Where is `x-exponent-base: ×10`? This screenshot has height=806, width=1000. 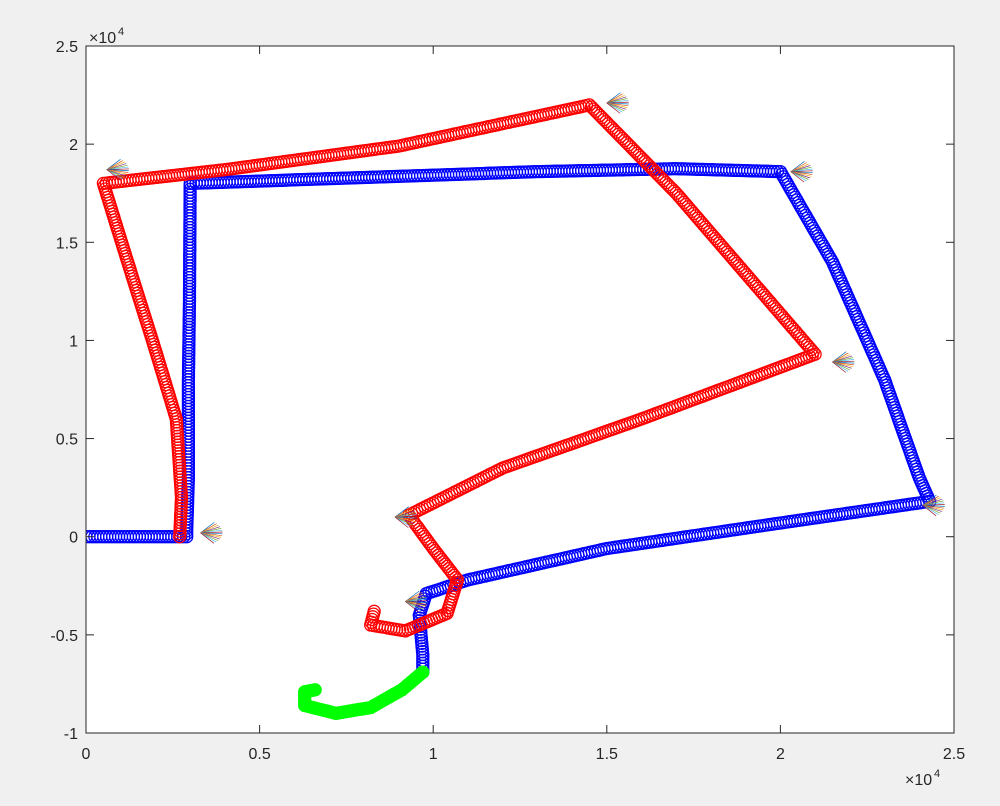 x-exponent-base: ×10 is located at coordinates (918, 780).